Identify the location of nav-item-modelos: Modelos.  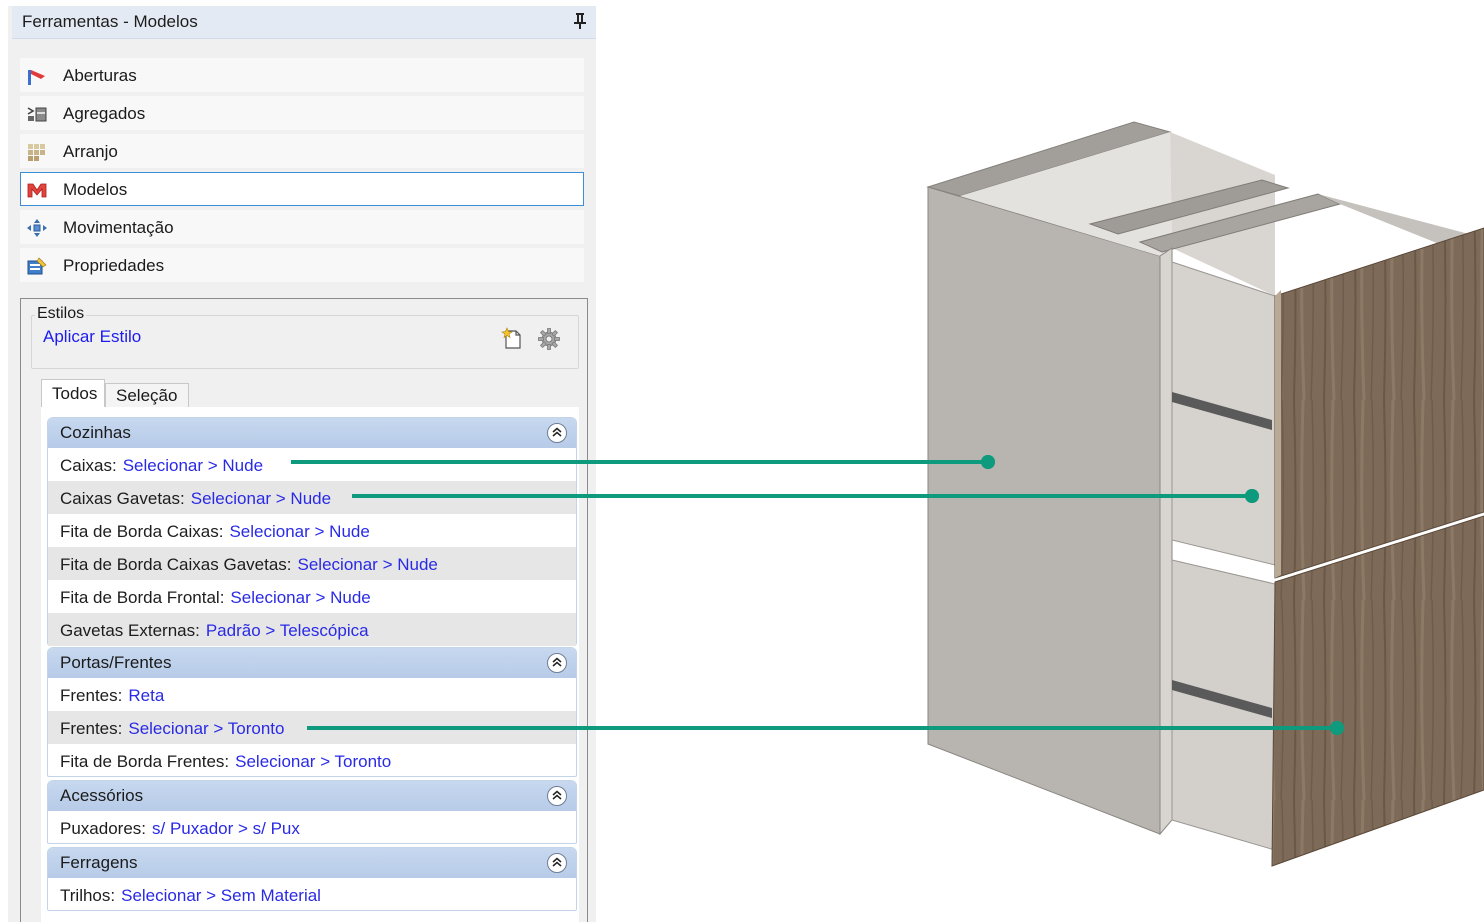
(302, 189).